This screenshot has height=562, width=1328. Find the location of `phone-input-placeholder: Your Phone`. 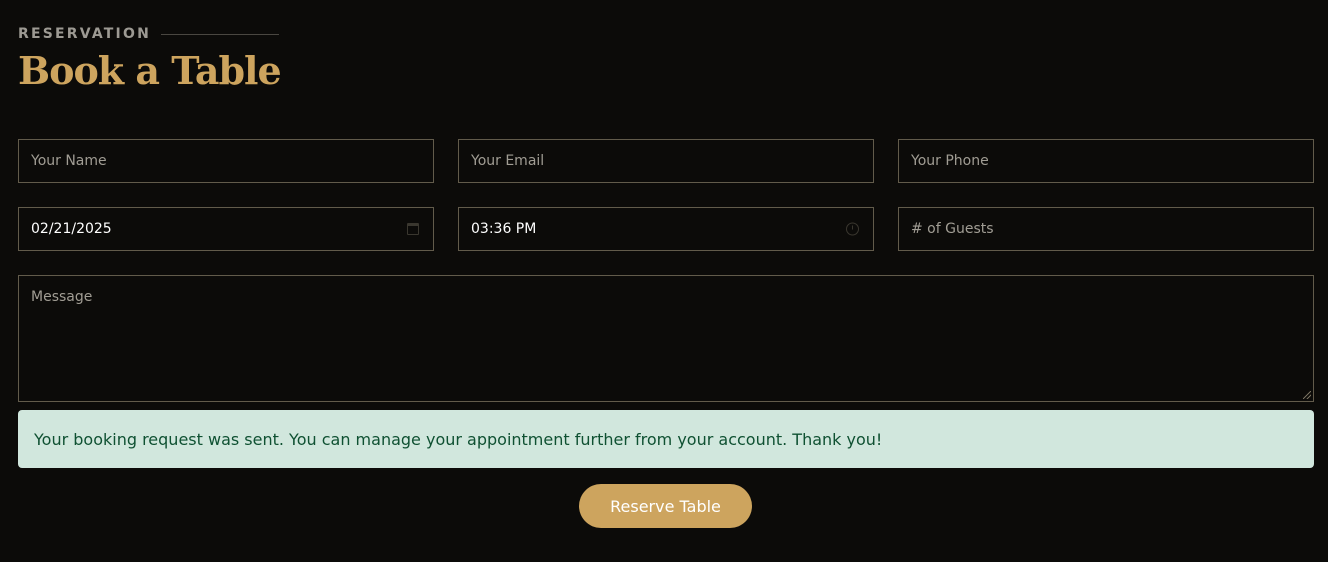

phone-input-placeholder: Your Phone is located at coordinates (950, 161).